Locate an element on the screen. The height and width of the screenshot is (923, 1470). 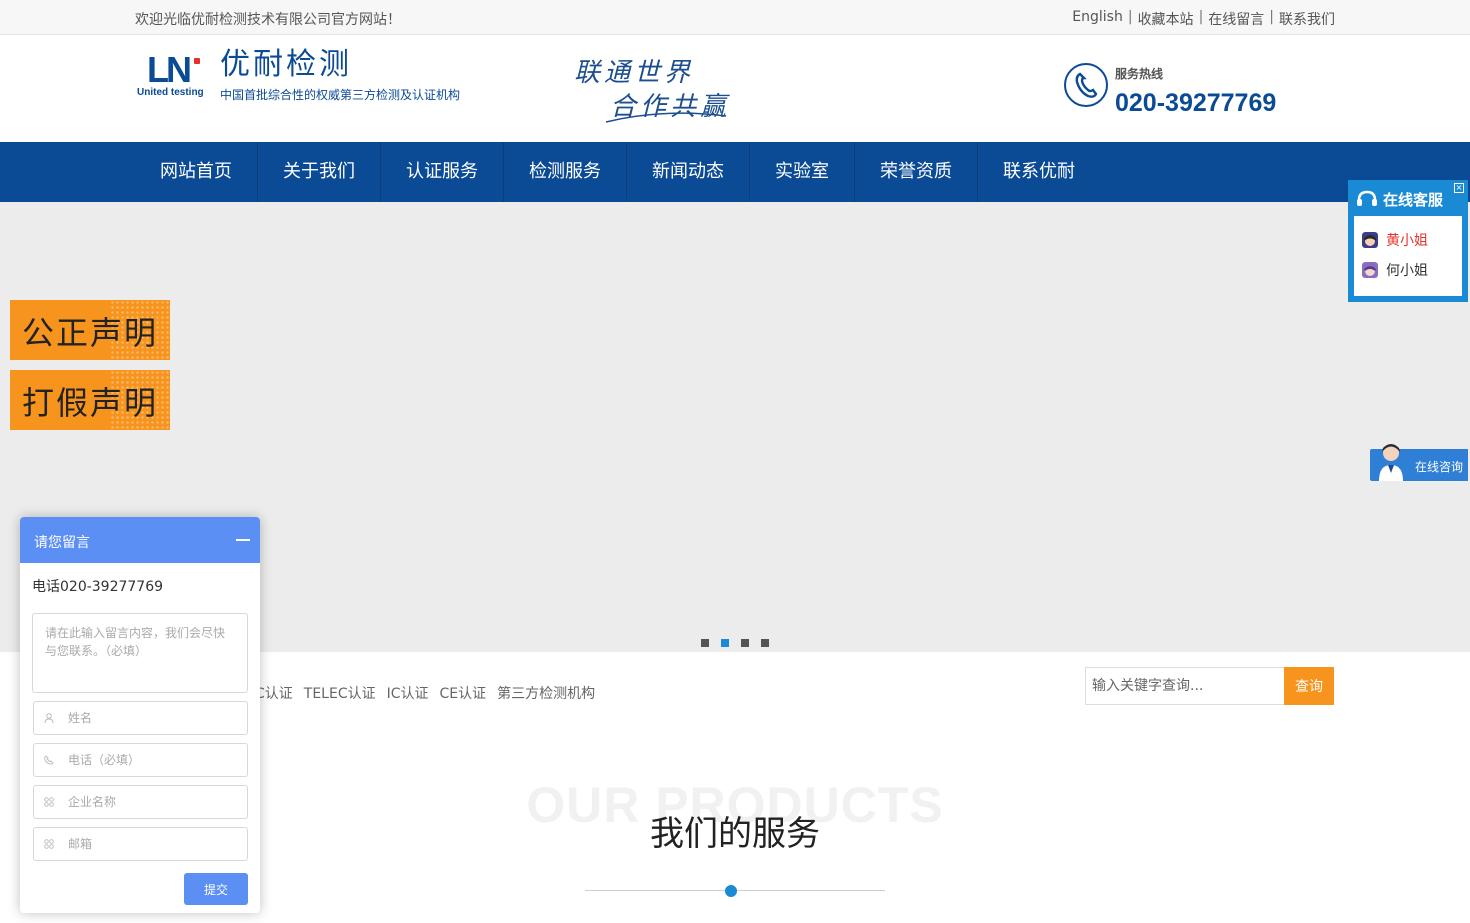
nav-news: 新闻动态 is located at coordinates (688, 172).